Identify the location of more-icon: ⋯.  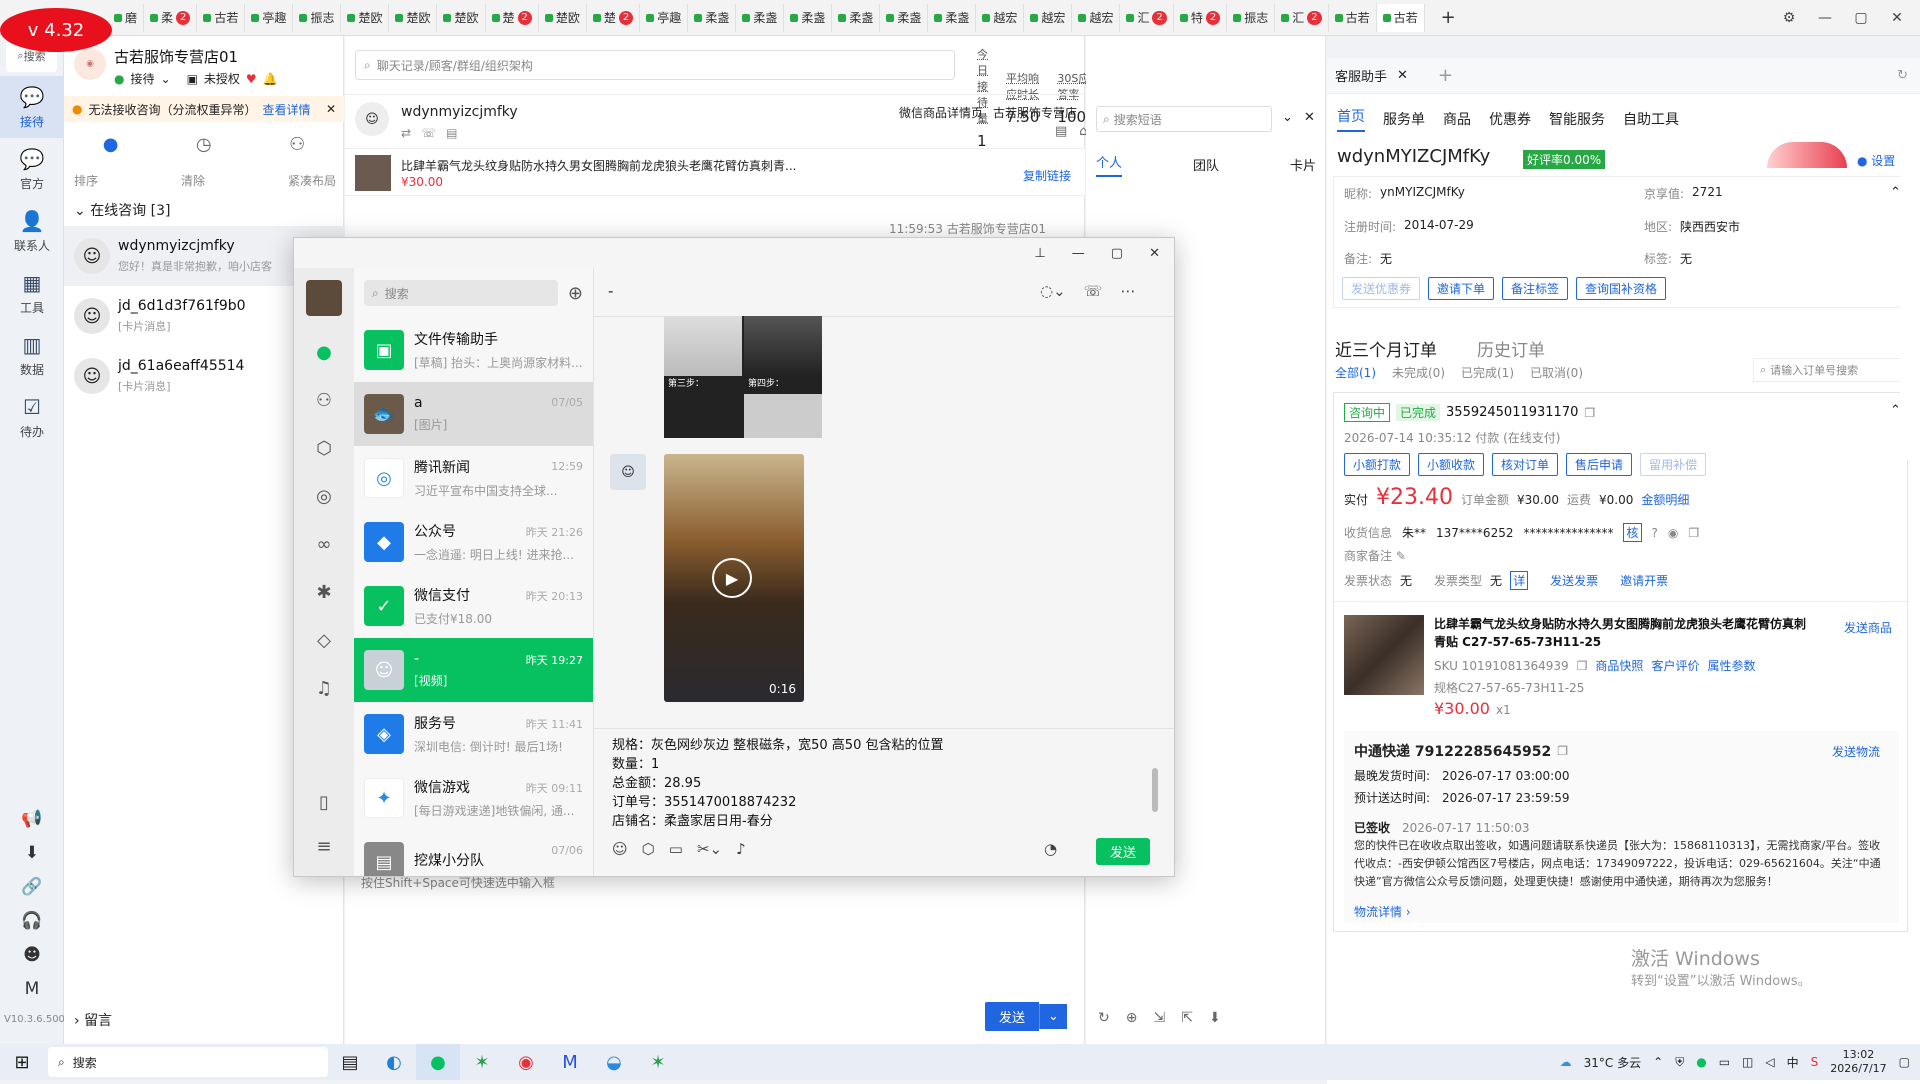
(1127, 291).